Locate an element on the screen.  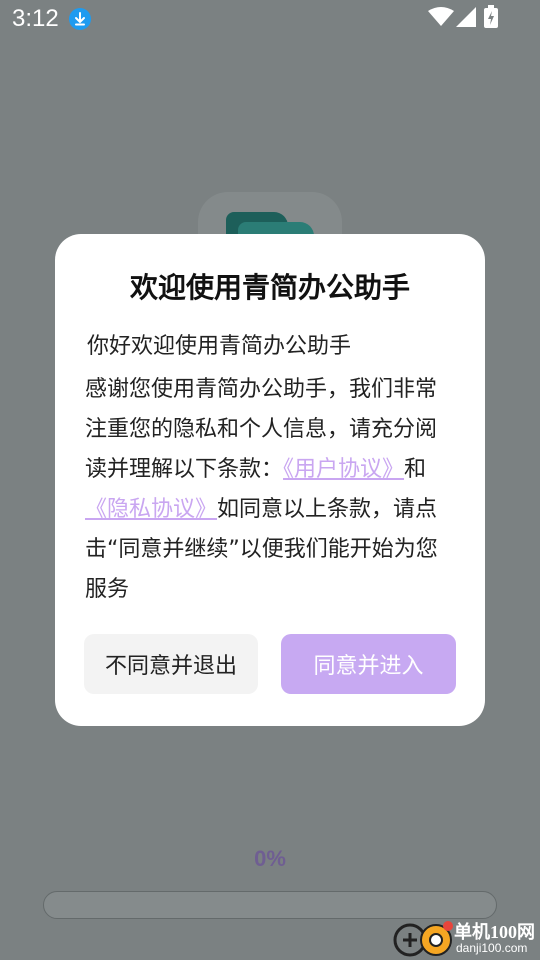
download-icon is located at coordinates (80, 19).